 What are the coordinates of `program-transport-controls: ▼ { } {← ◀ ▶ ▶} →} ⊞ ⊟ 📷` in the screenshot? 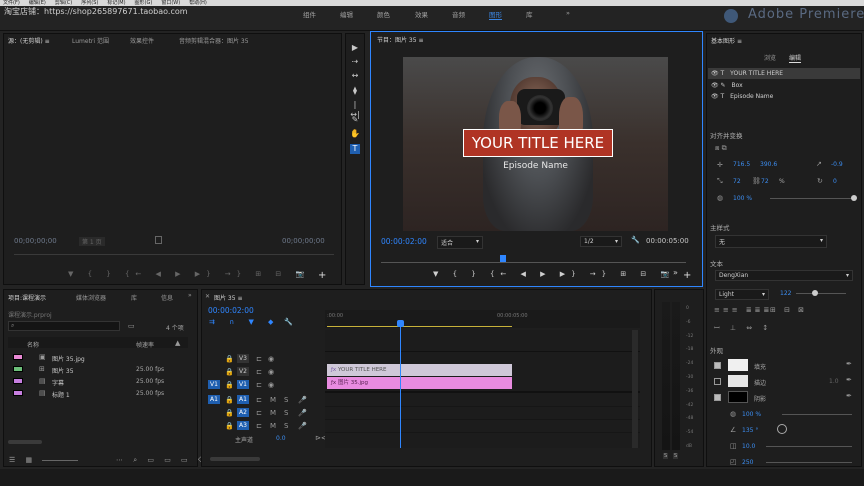 It's located at (554, 274).